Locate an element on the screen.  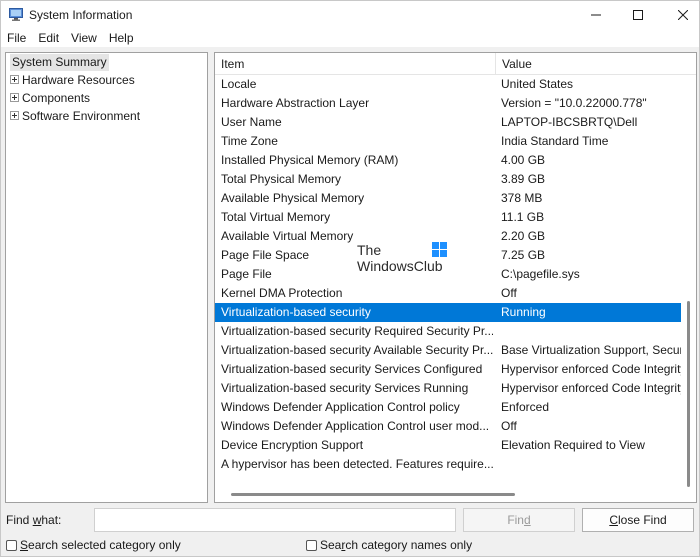
menu-bar: File Edit View Help is located at coordinates (350, 38).